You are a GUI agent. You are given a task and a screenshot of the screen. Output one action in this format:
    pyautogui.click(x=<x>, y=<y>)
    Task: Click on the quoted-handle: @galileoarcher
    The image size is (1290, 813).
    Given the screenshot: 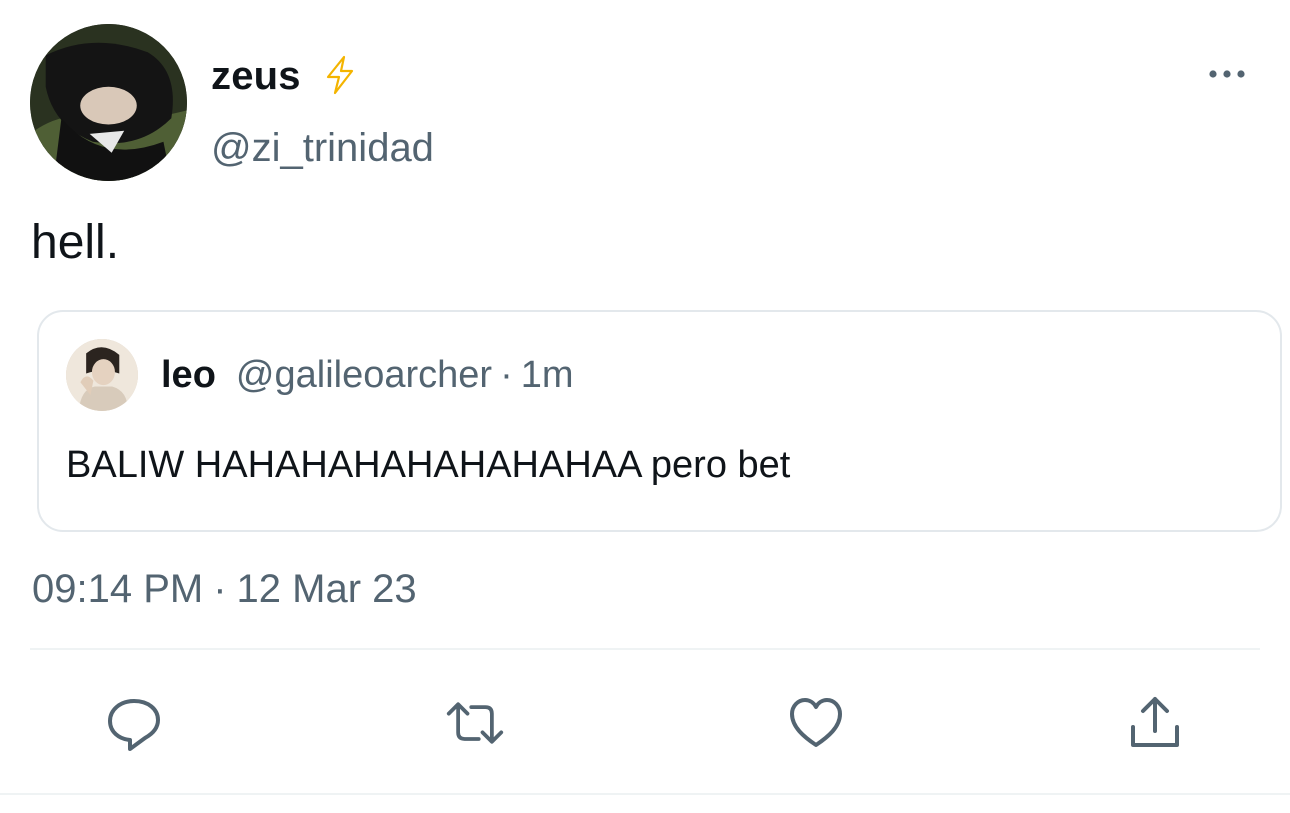 What is the action you would take?
    pyautogui.click(x=364, y=375)
    